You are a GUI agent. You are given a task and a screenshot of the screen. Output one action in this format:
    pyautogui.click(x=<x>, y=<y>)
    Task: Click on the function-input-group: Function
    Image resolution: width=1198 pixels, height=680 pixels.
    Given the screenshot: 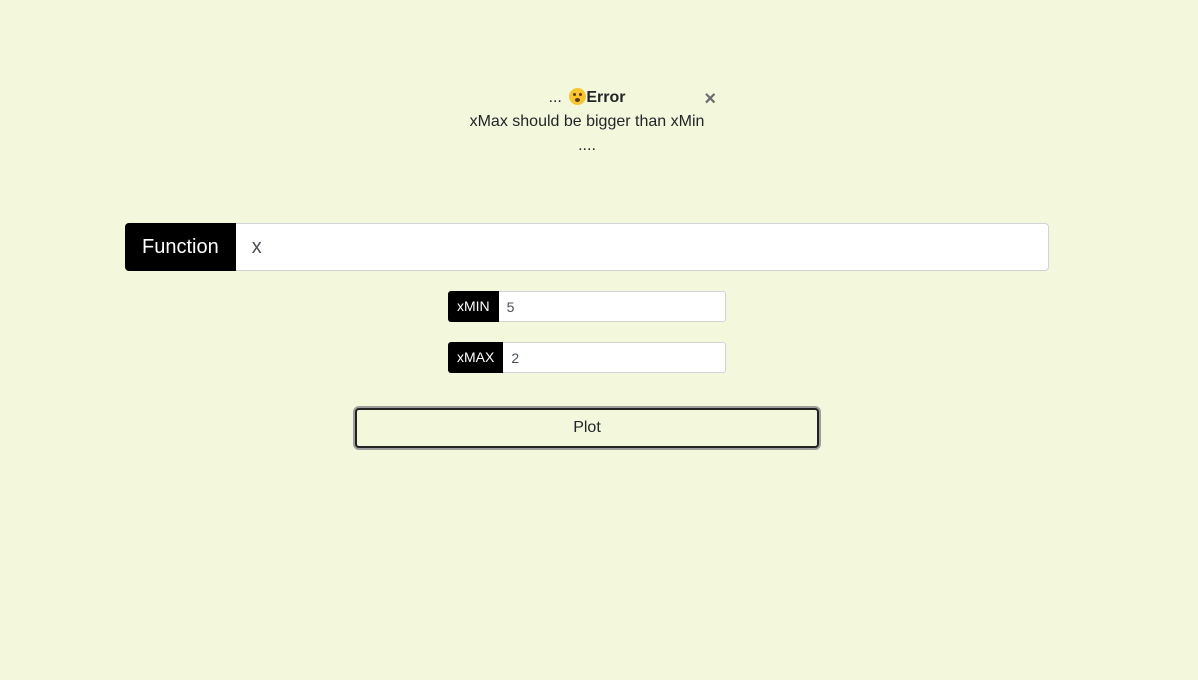 What is the action you would take?
    pyautogui.click(x=587, y=247)
    